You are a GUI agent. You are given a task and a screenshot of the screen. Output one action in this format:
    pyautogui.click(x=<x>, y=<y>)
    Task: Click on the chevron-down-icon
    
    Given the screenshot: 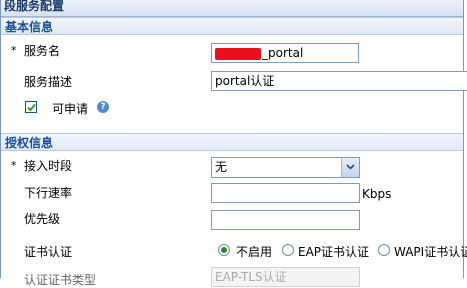 What is the action you would take?
    pyautogui.click(x=350, y=167)
    